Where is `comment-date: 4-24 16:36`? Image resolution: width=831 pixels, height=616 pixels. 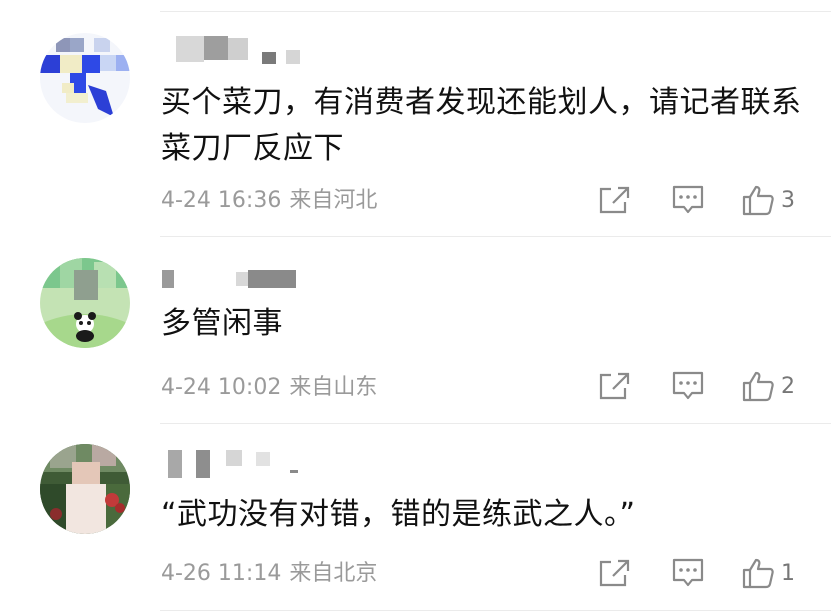 comment-date: 4-24 16:36 is located at coordinates (221, 200).